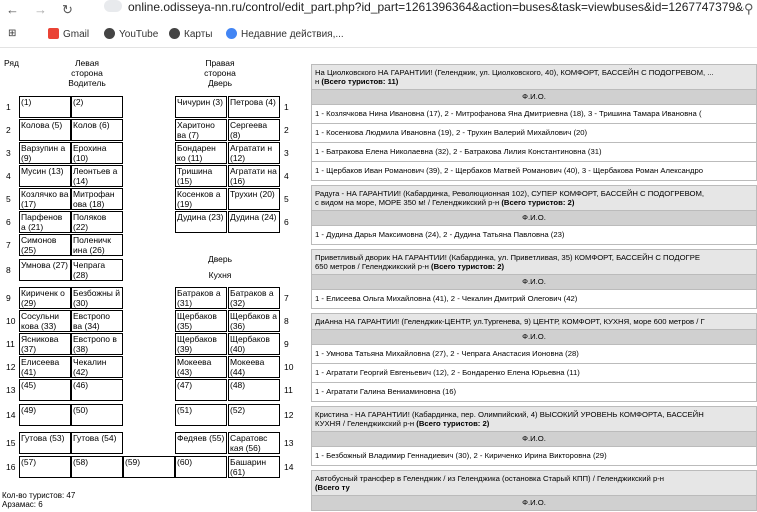 The width and height of the screenshot is (757, 512). I want to click on row-number: 1, so click(8, 107).